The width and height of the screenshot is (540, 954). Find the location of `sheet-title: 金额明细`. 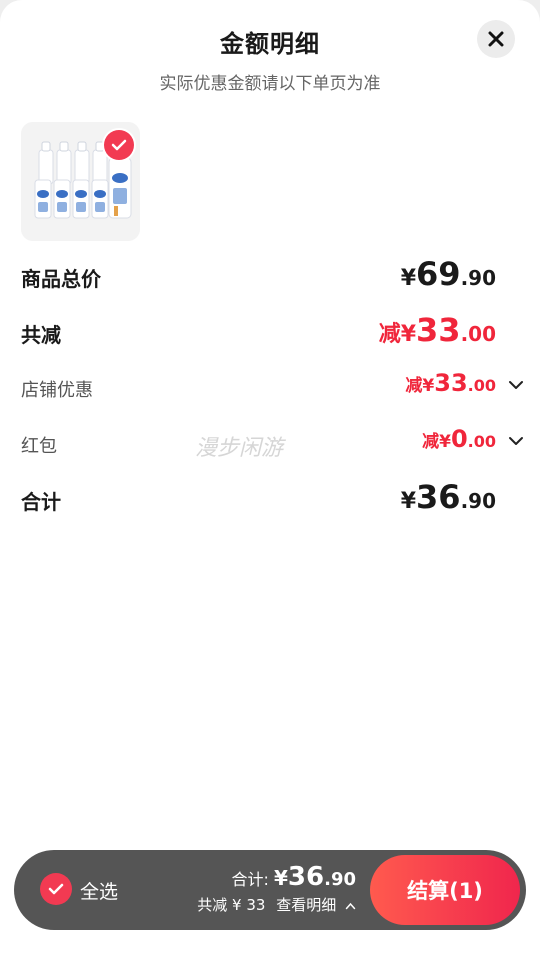

sheet-title: 金额明细 is located at coordinates (270, 44).